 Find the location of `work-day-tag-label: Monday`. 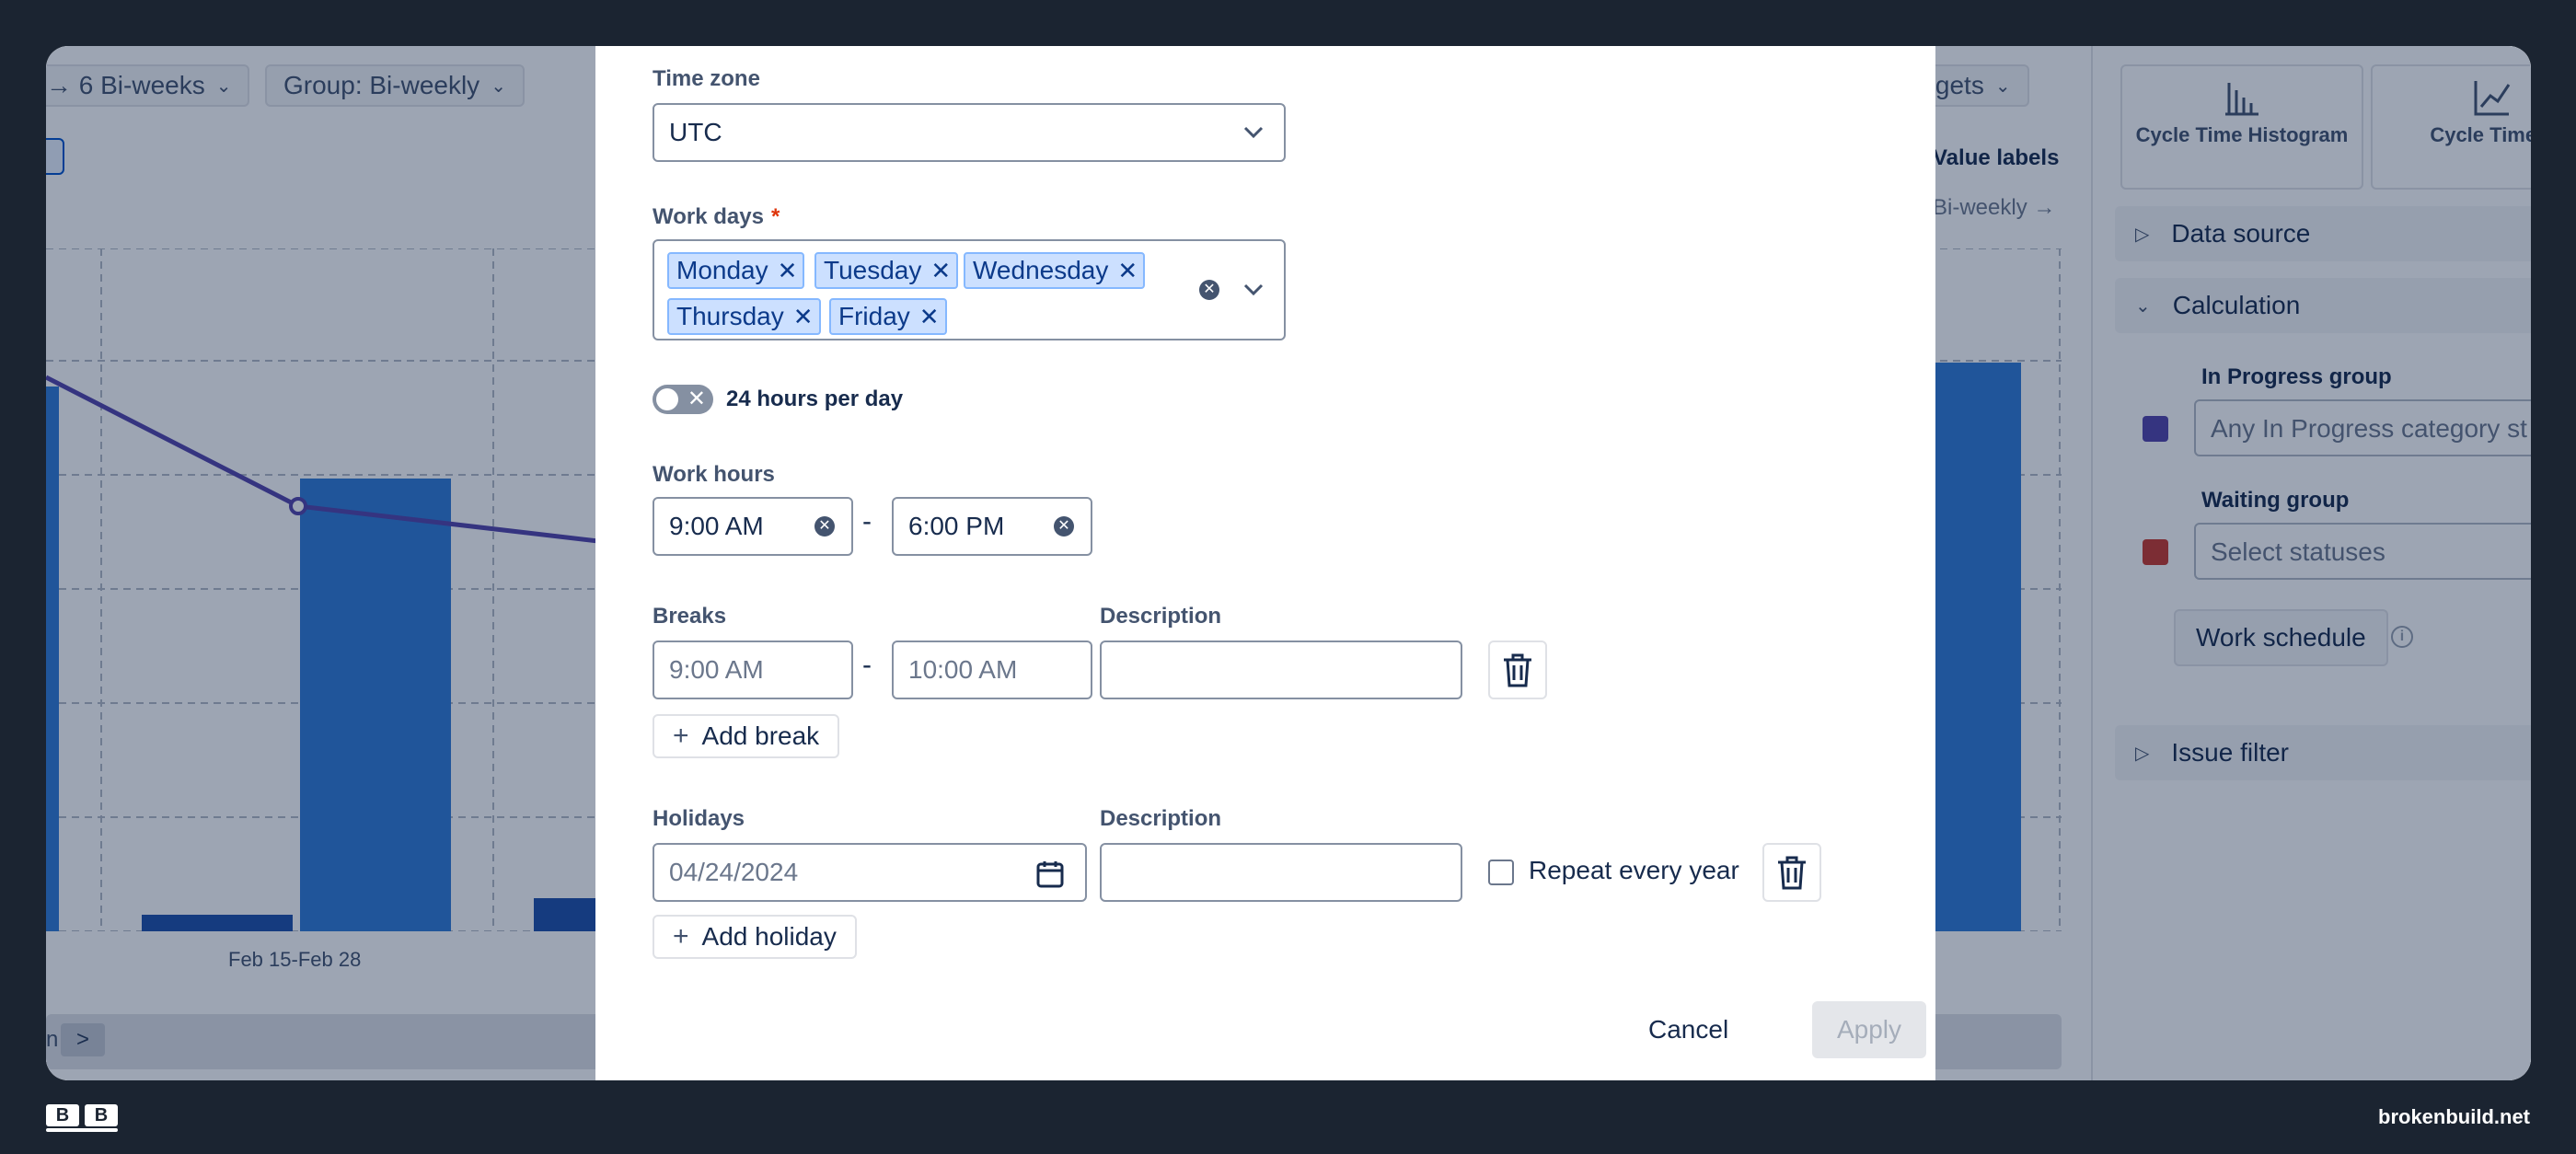

work-day-tag-label: Monday is located at coordinates (722, 270).